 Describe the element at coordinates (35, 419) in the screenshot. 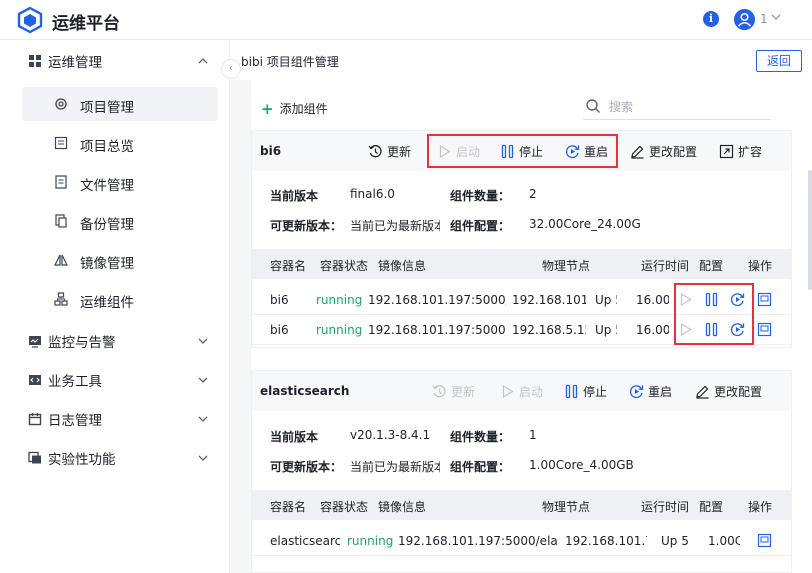

I see `calendar-icon` at that location.